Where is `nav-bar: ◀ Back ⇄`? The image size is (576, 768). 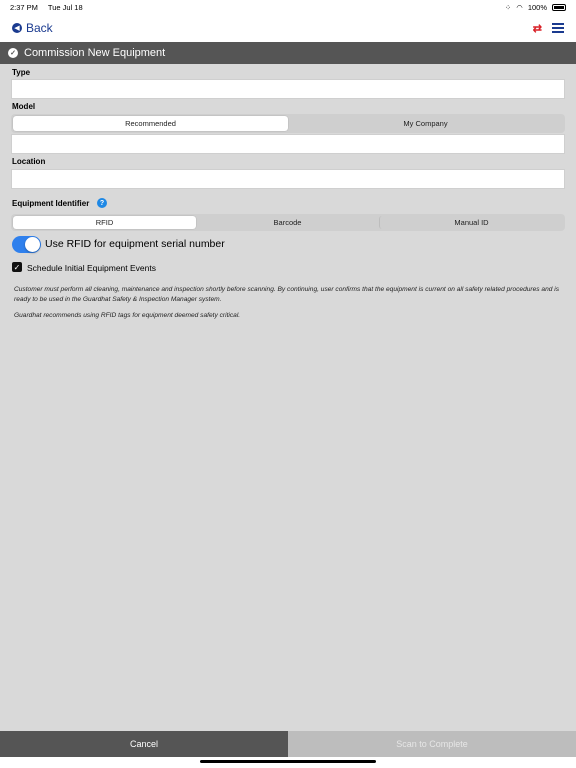
nav-bar: ◀ Back ⇄ is located at coordinates (288, 28).